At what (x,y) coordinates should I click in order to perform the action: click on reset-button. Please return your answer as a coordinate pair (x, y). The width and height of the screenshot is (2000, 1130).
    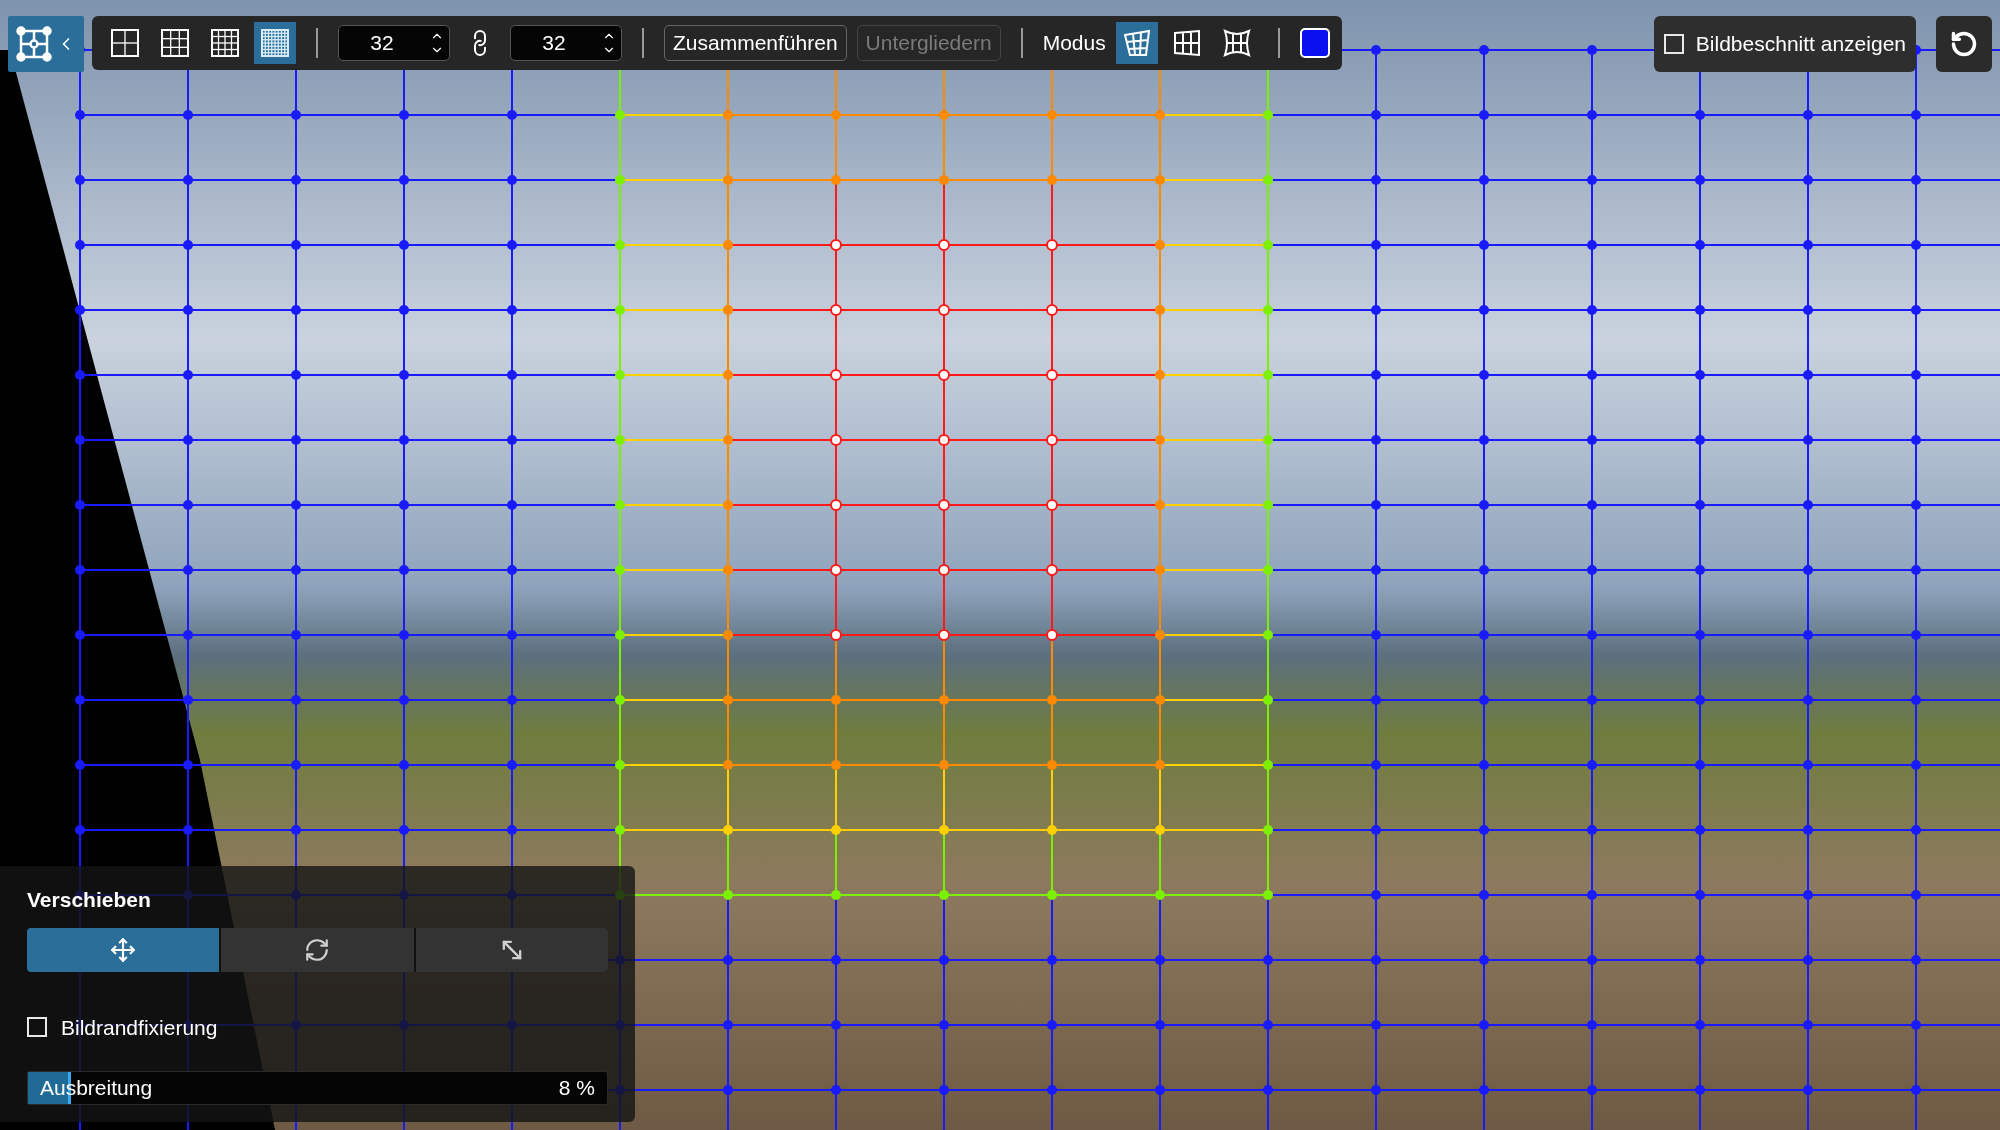
    Looking at the image, I should click on (1964, 44).